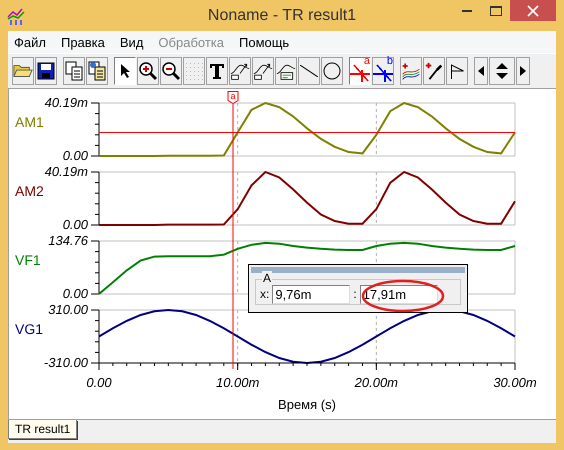 The image size is (564, 450). What do you see at coordinates (383, 71) in the screenshot?
I see `cursor-button: b` at bounding box center [383, 71].